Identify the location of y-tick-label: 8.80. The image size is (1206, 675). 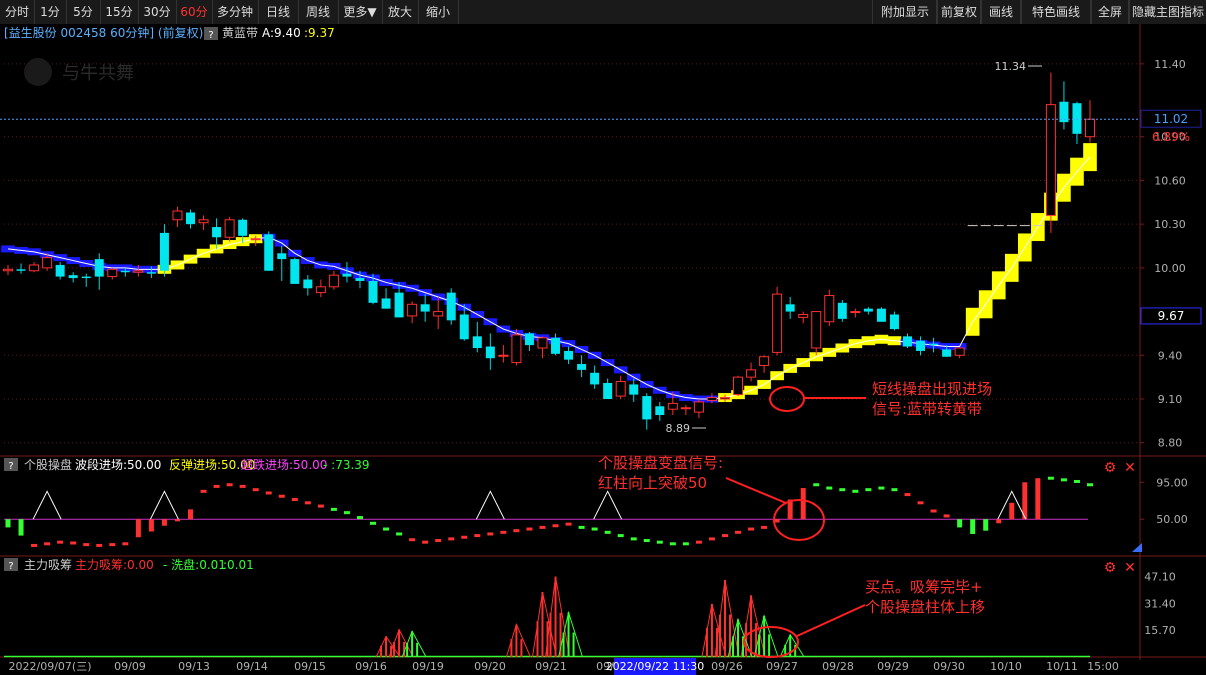
(1170, 443).